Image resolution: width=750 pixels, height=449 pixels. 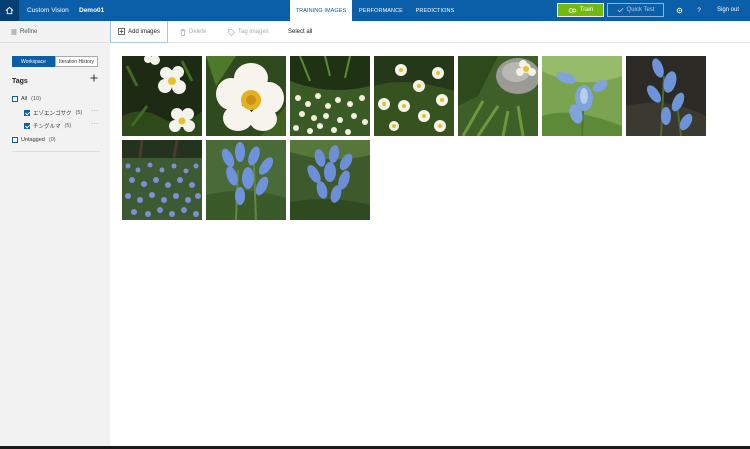 I want to click on tab-performance: PERFORMANCE, so click(x=381, y=10).